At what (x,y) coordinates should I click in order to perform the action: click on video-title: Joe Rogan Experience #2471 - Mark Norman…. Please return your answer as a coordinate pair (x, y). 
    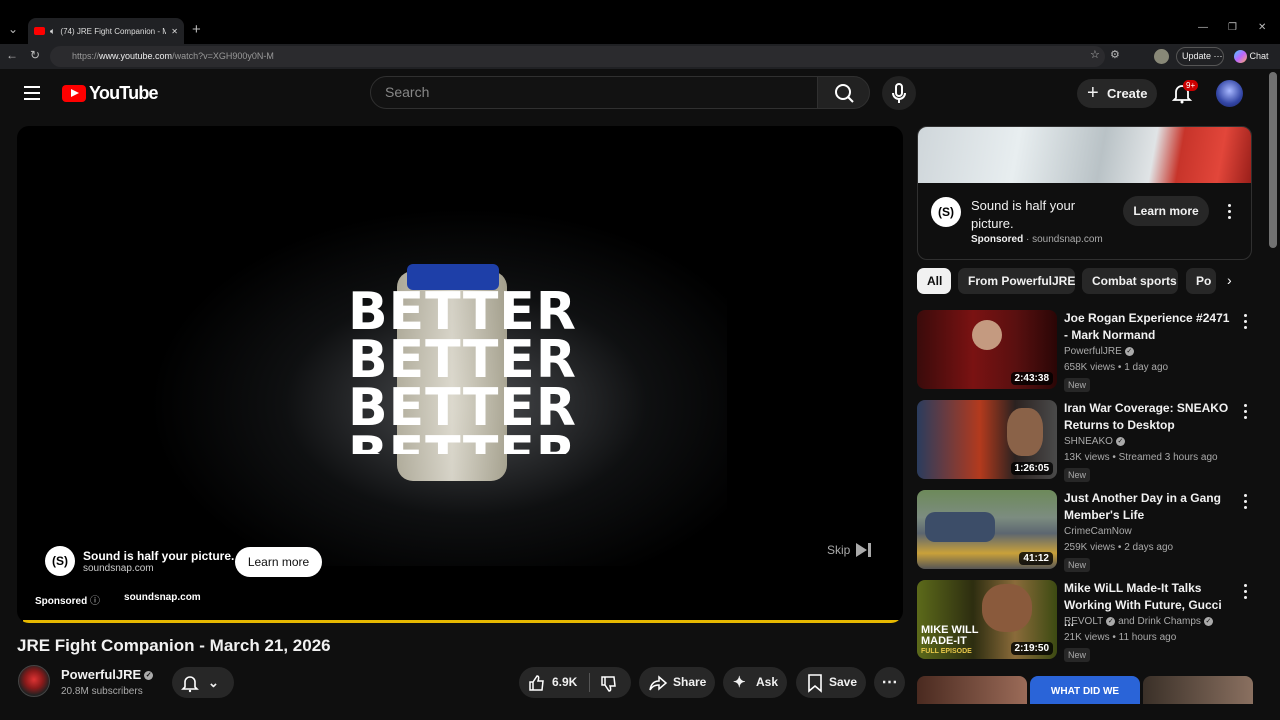
    Looking at the image, I should click on (1147, 326).